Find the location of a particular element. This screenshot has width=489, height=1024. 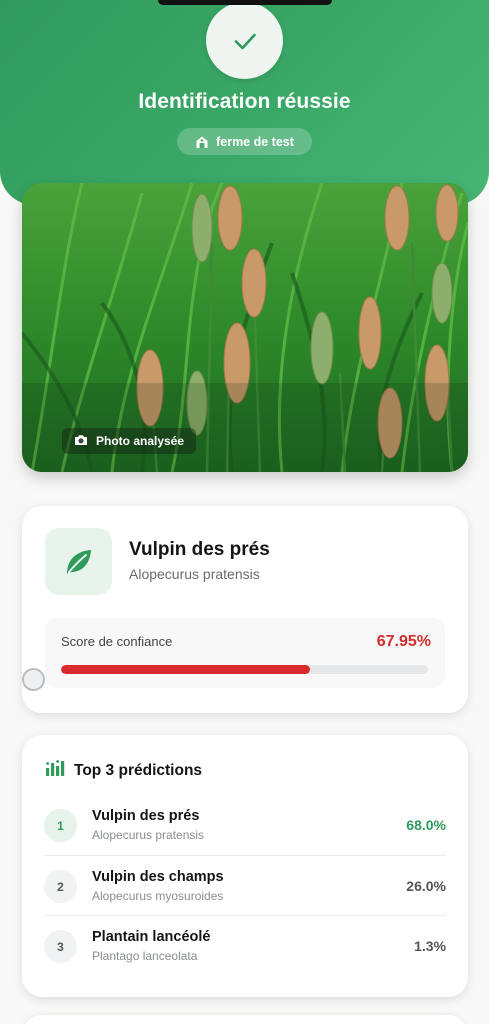

prediction-percent: 26.0% is located at coordinates (426, 886).